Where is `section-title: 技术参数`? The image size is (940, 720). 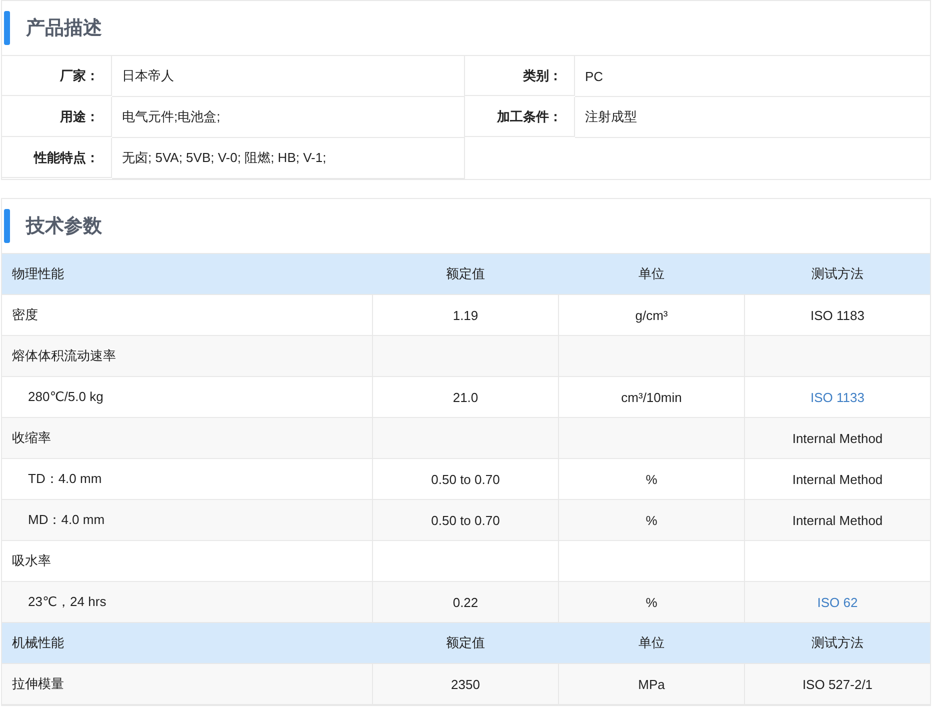
section-title: 技术参数 is located at coordinates (64, 226).